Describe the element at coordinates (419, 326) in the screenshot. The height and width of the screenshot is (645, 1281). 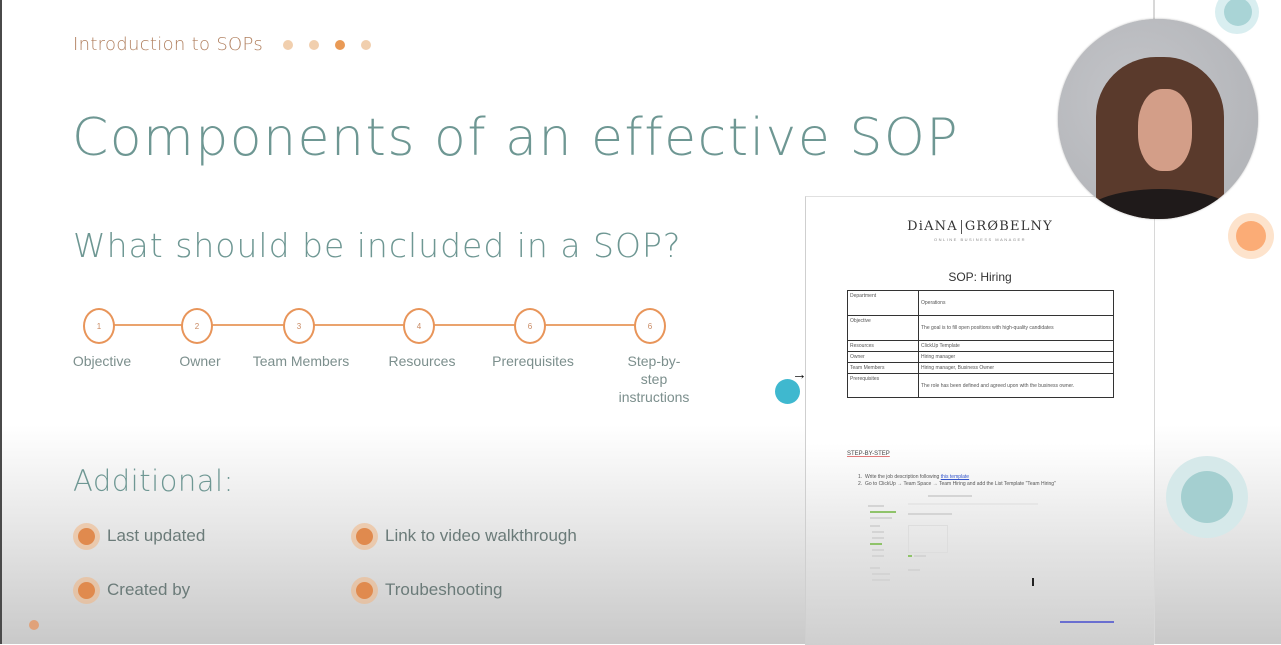
I see `step-circle-4: 4` at that location.